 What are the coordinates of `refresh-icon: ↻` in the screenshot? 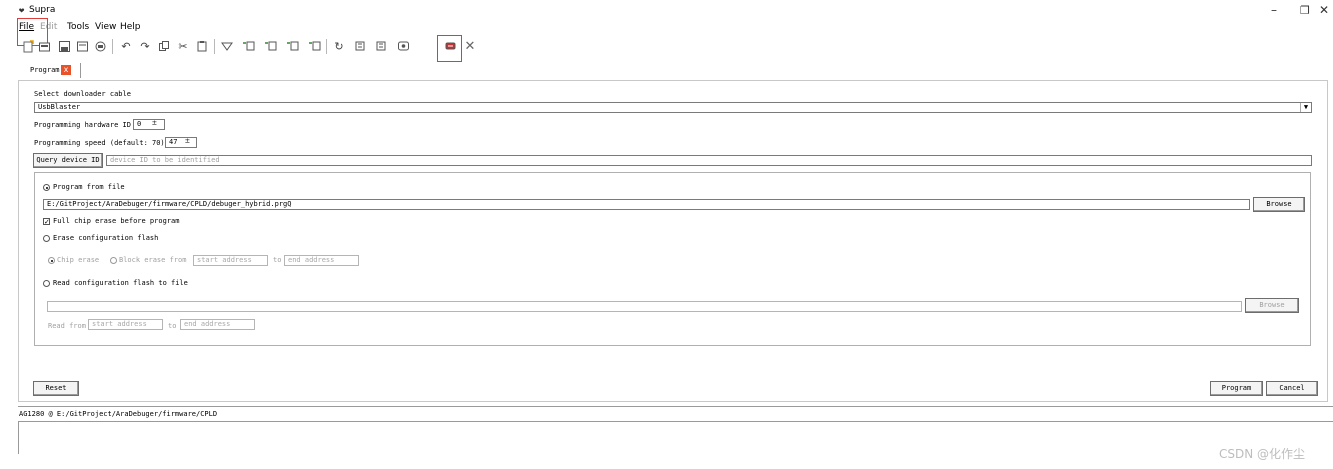 It's located at (339, 46).